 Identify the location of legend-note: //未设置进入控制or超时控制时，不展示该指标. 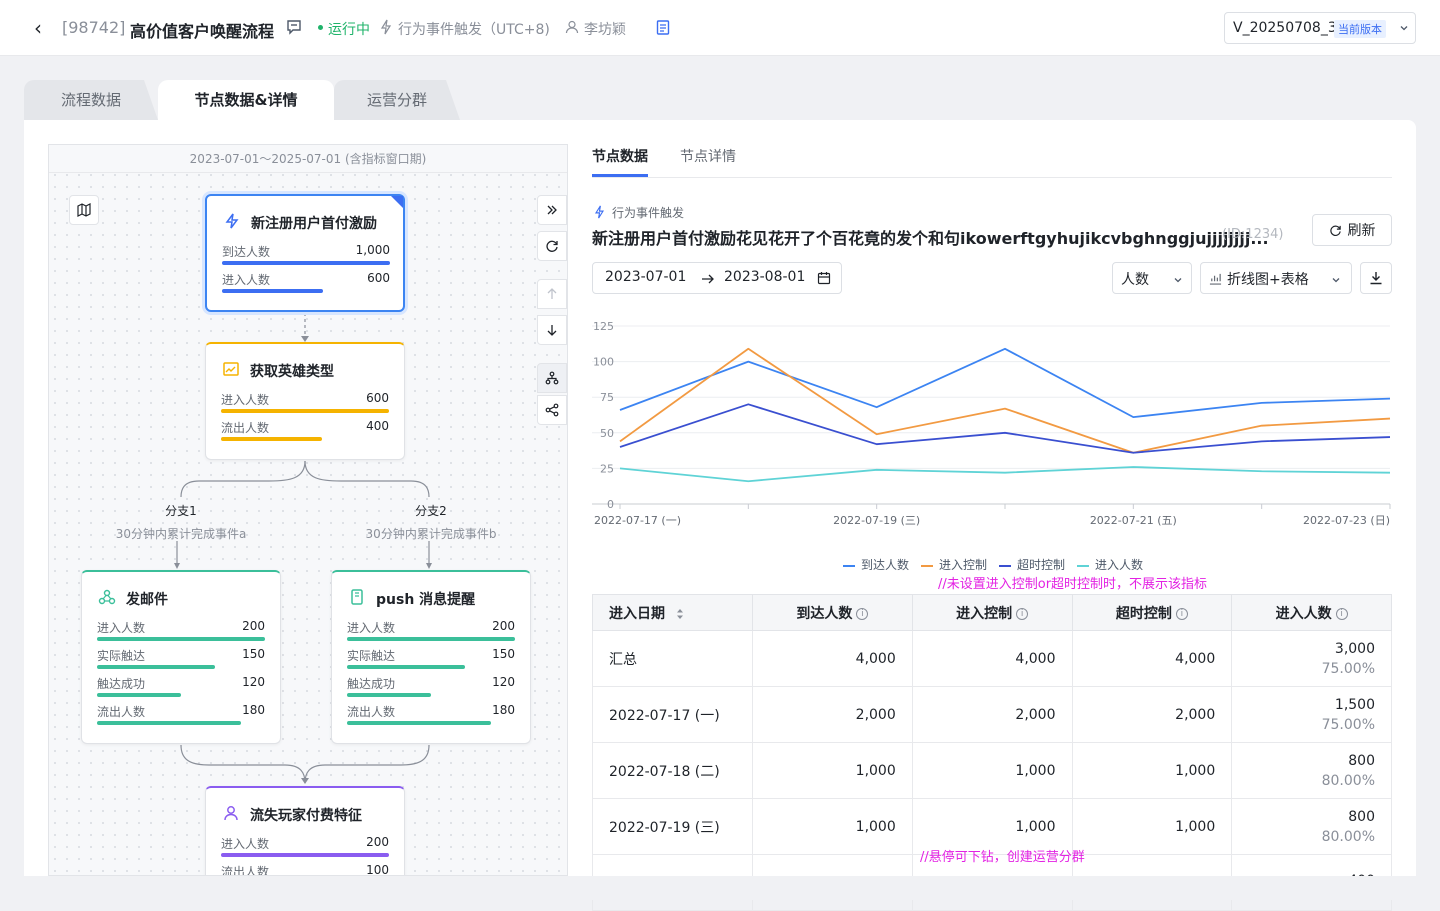
(1072, 582).